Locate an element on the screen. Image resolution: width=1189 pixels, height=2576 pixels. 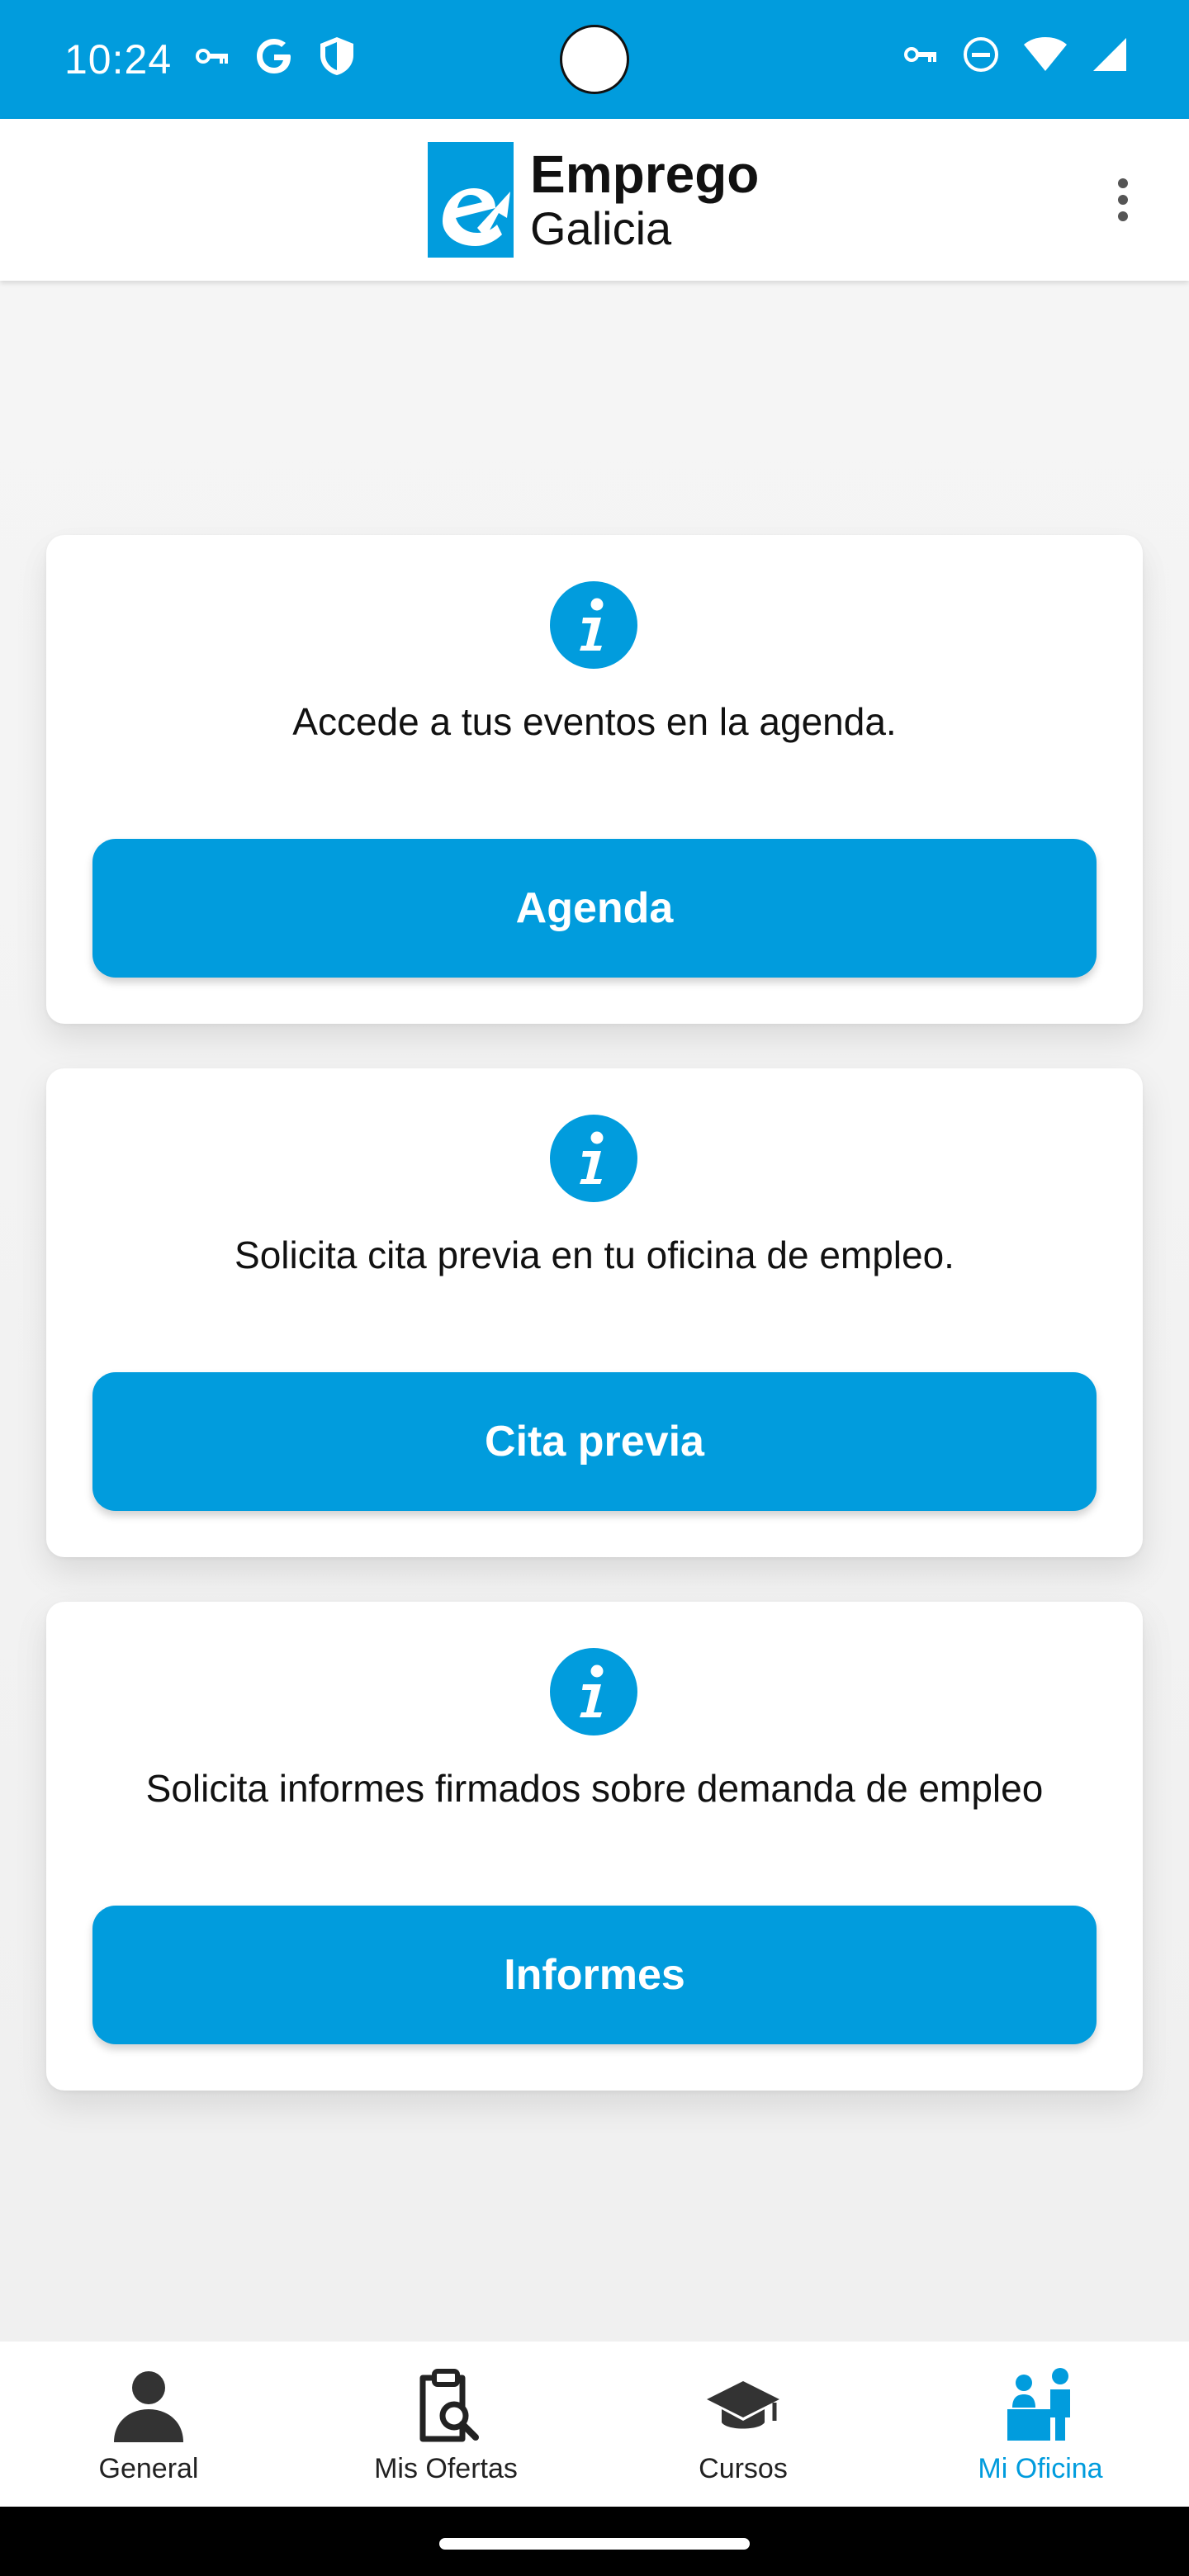
camera-cutout is located at coordinates (594, 59).